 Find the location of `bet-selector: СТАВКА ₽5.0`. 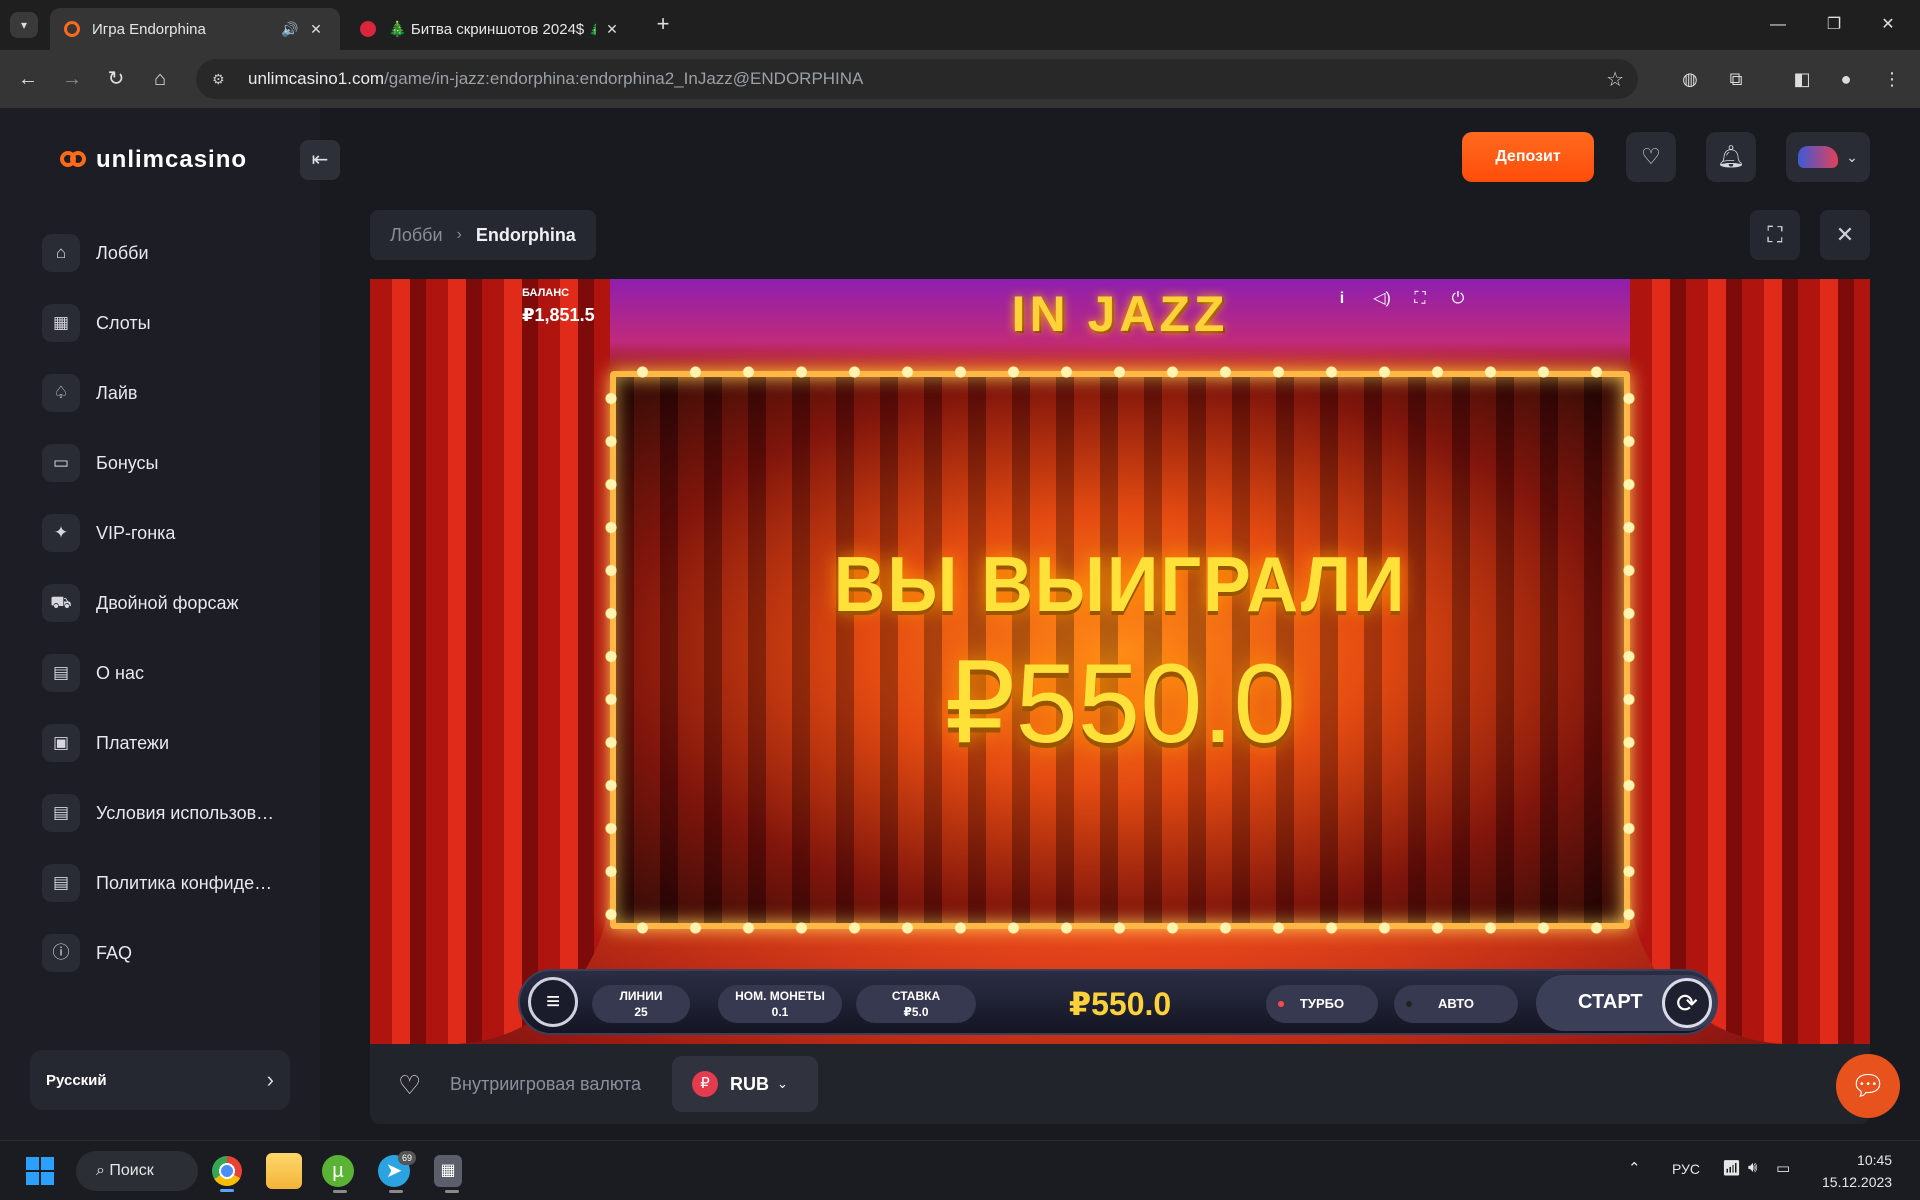

bet-selector: СТАВКА ₽5.0 is located at coordinates (916, 1004).